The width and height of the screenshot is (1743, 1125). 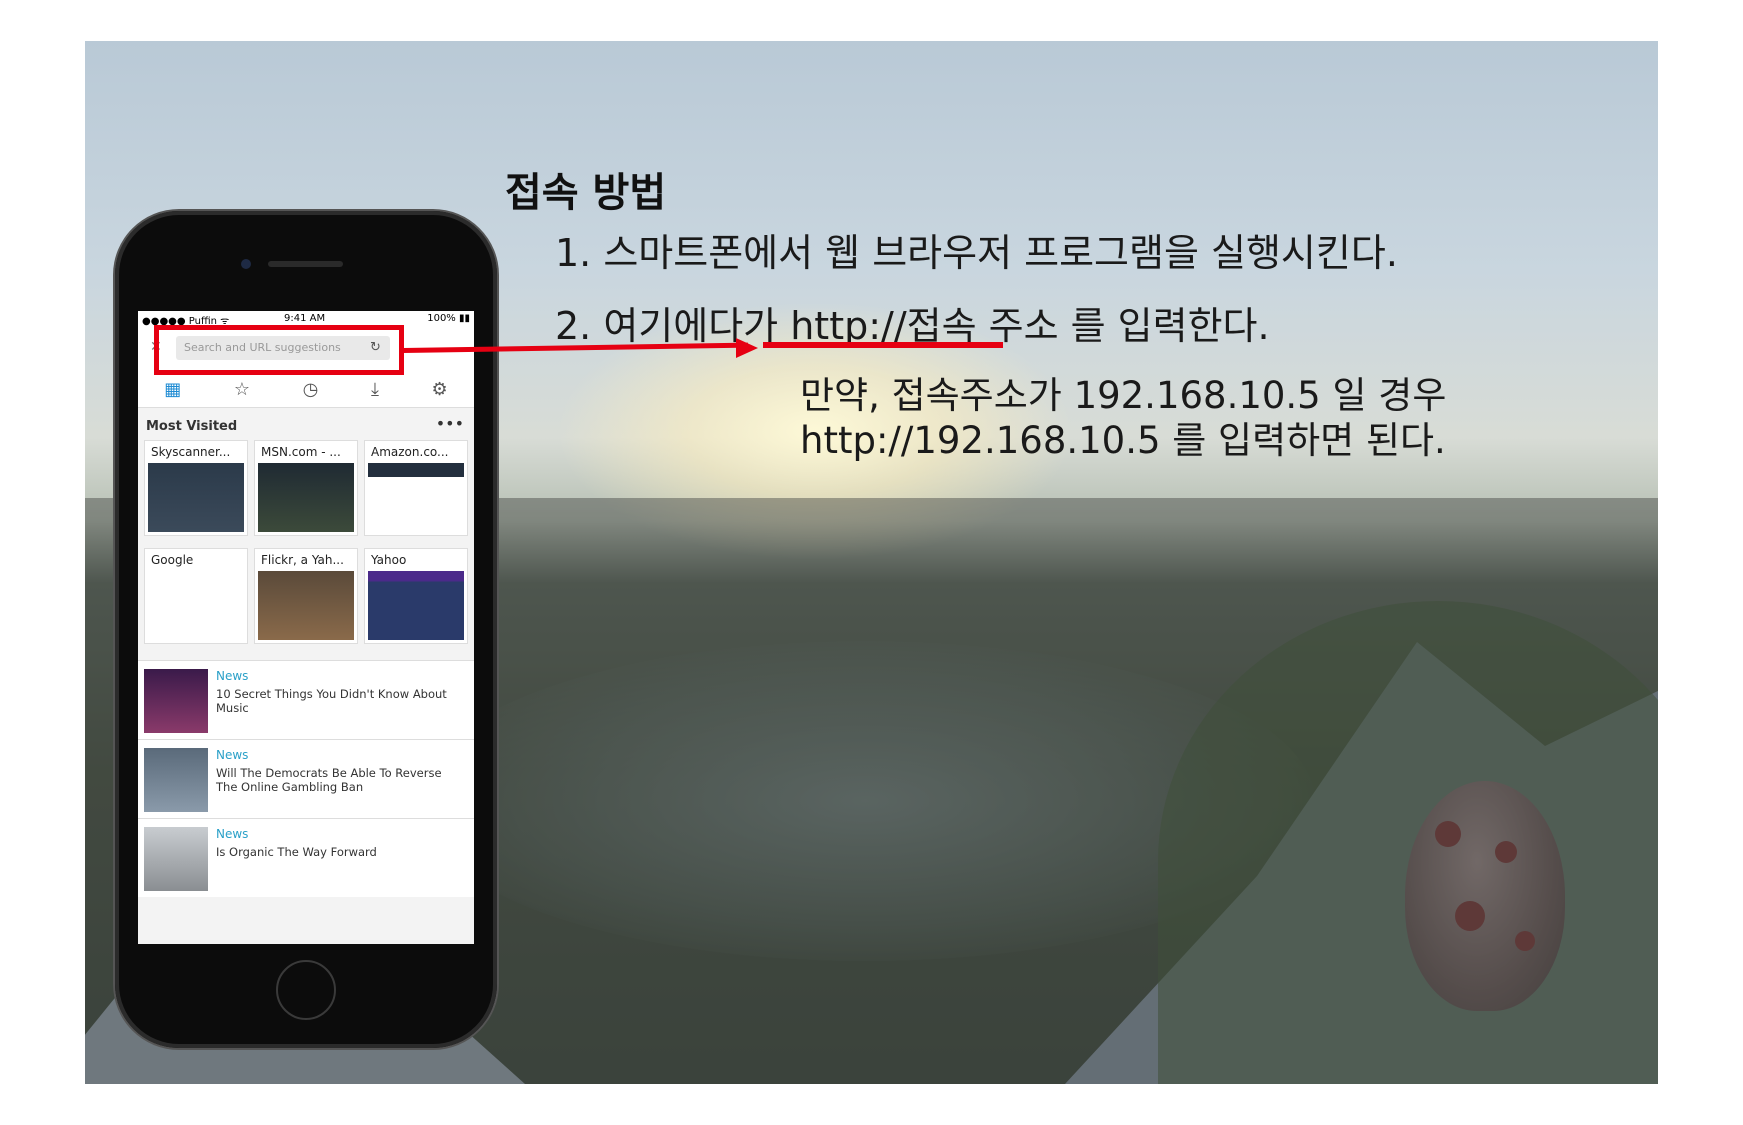 What do you see at coordinates (196, 596) in the screenshot?
I see `tile-google: Google` at bounding box center [196, 596].